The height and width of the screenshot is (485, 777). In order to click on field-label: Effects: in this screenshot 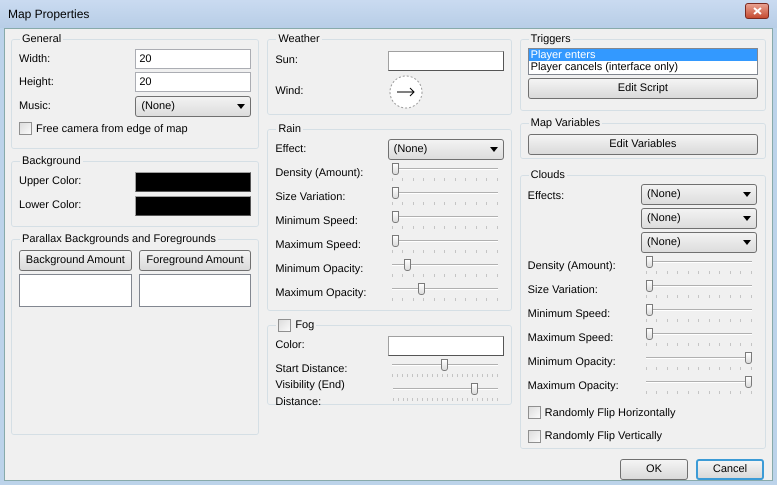, I will do `click(546, 196)`.